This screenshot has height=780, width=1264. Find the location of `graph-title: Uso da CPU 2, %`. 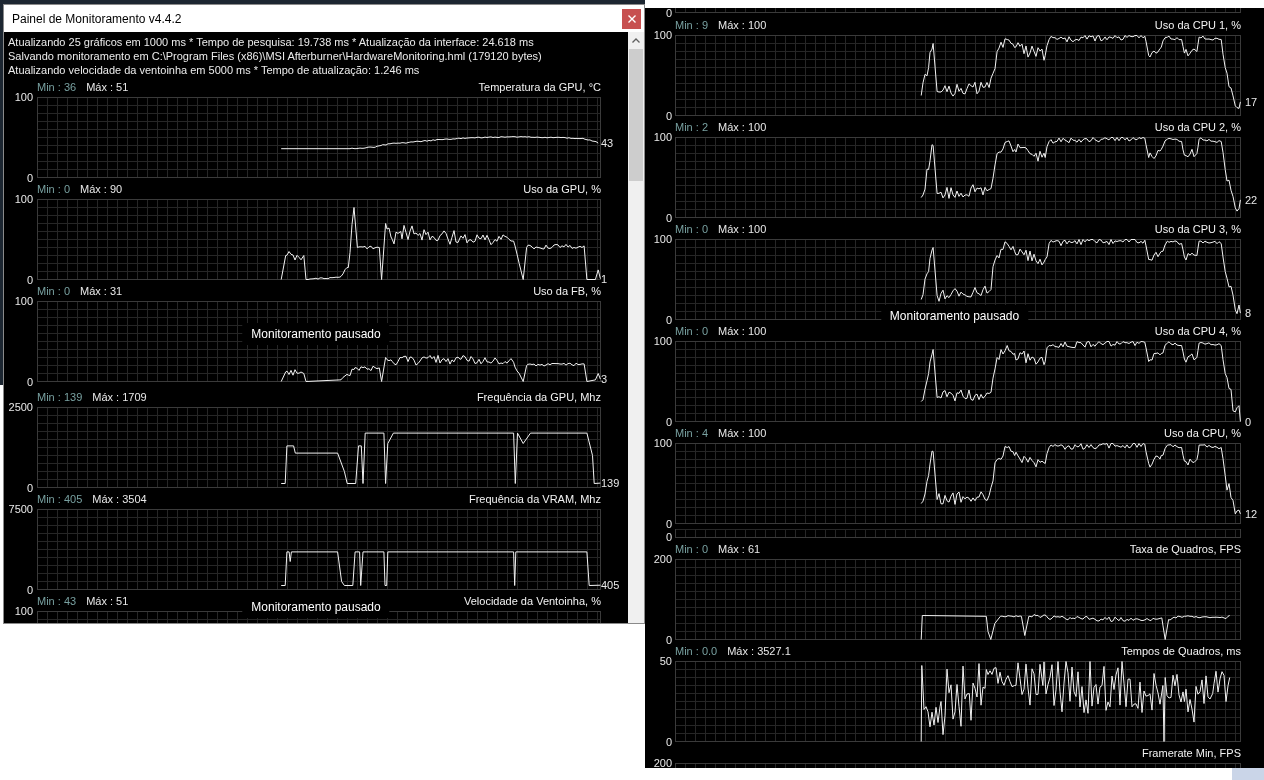

graph-title: Uso da CPU 2, % is located at coordinates (1197, 127).